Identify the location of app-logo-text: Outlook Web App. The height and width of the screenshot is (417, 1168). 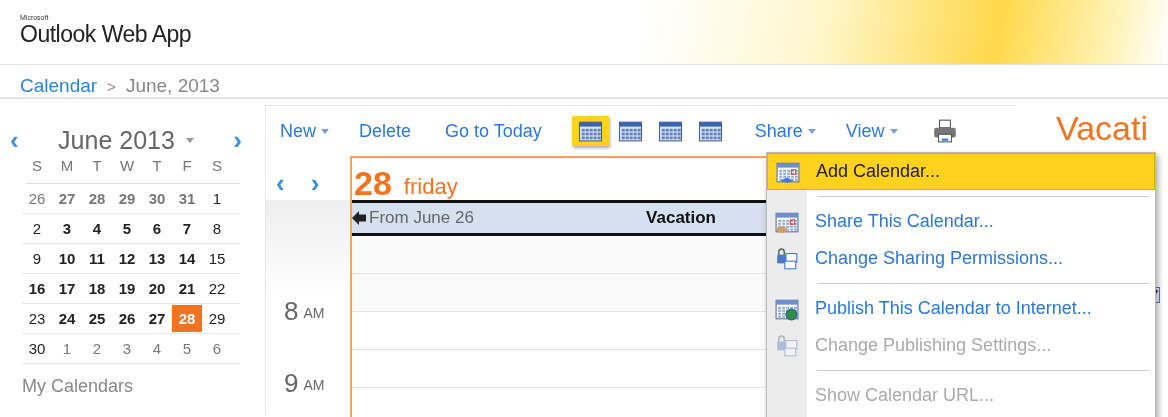
(106, 34).